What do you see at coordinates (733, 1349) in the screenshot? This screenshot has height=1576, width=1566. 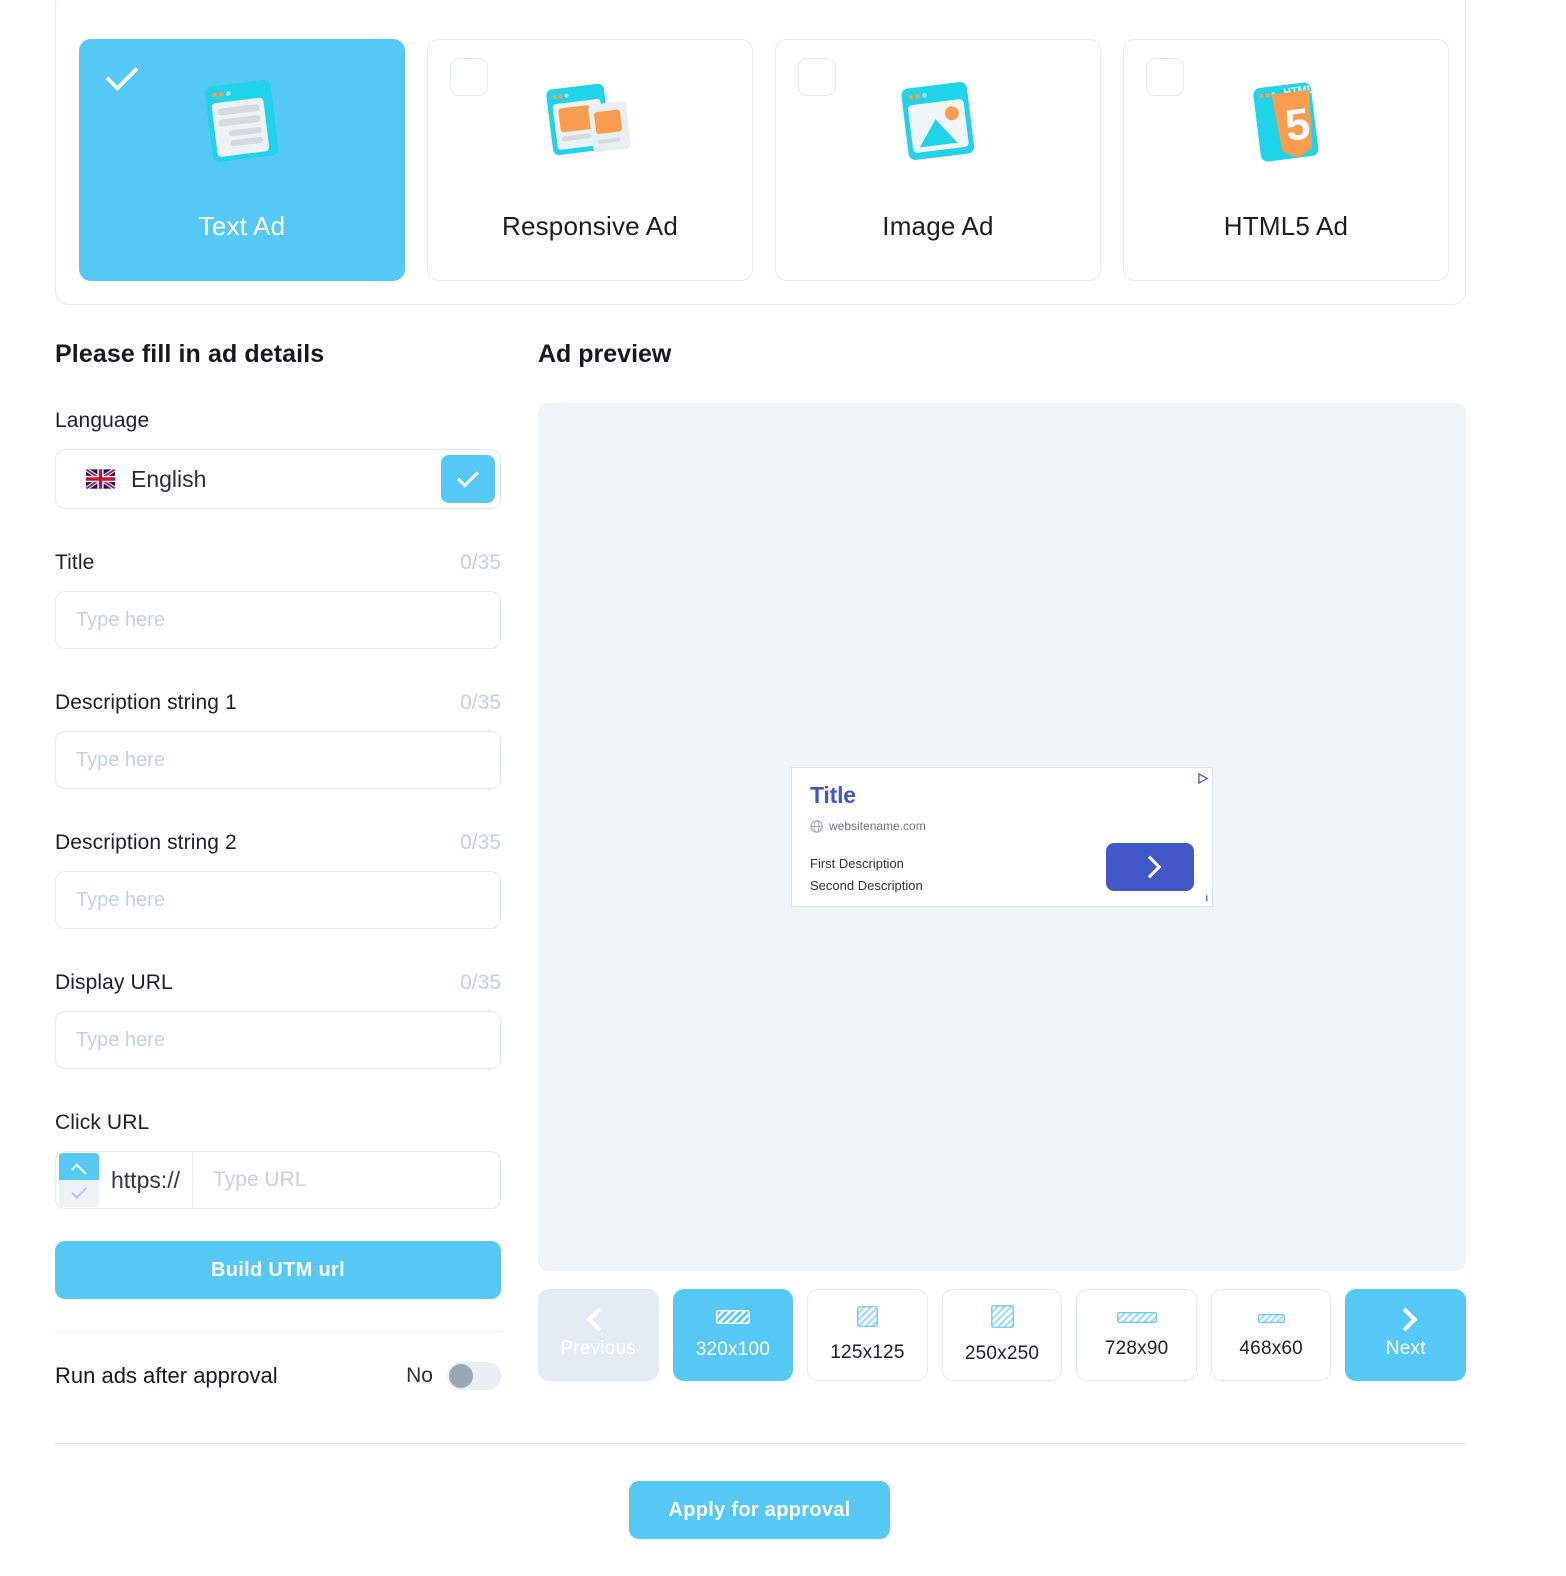 I see `size-label: 320x100` at bounding box center [733, 1349].